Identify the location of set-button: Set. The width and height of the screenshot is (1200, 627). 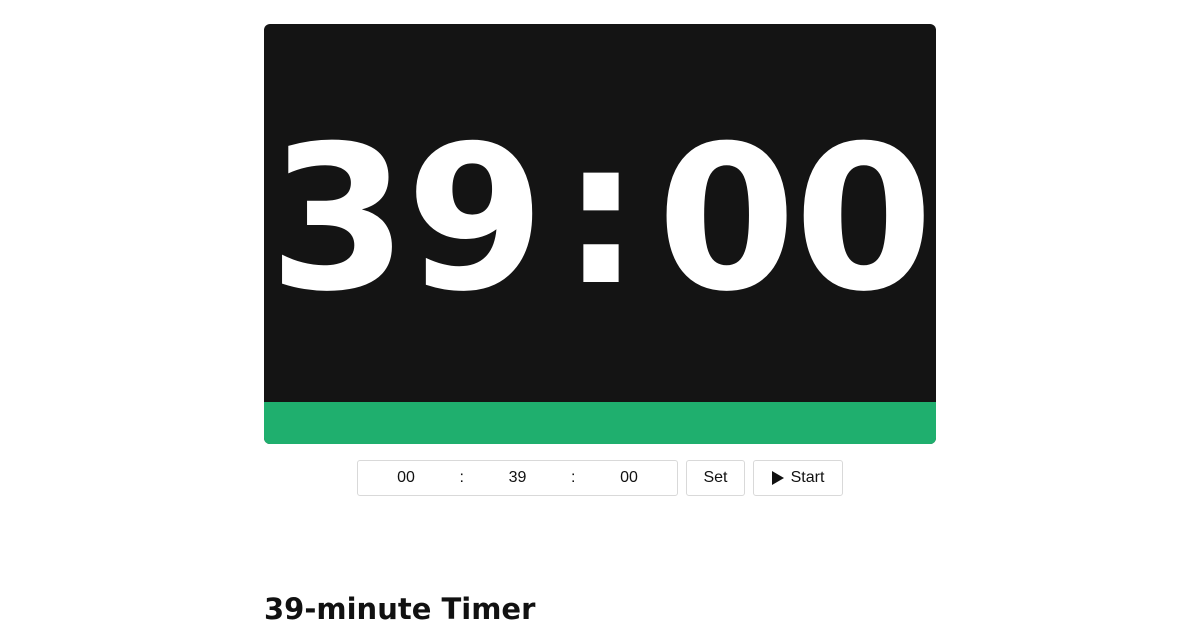
(715, 478).